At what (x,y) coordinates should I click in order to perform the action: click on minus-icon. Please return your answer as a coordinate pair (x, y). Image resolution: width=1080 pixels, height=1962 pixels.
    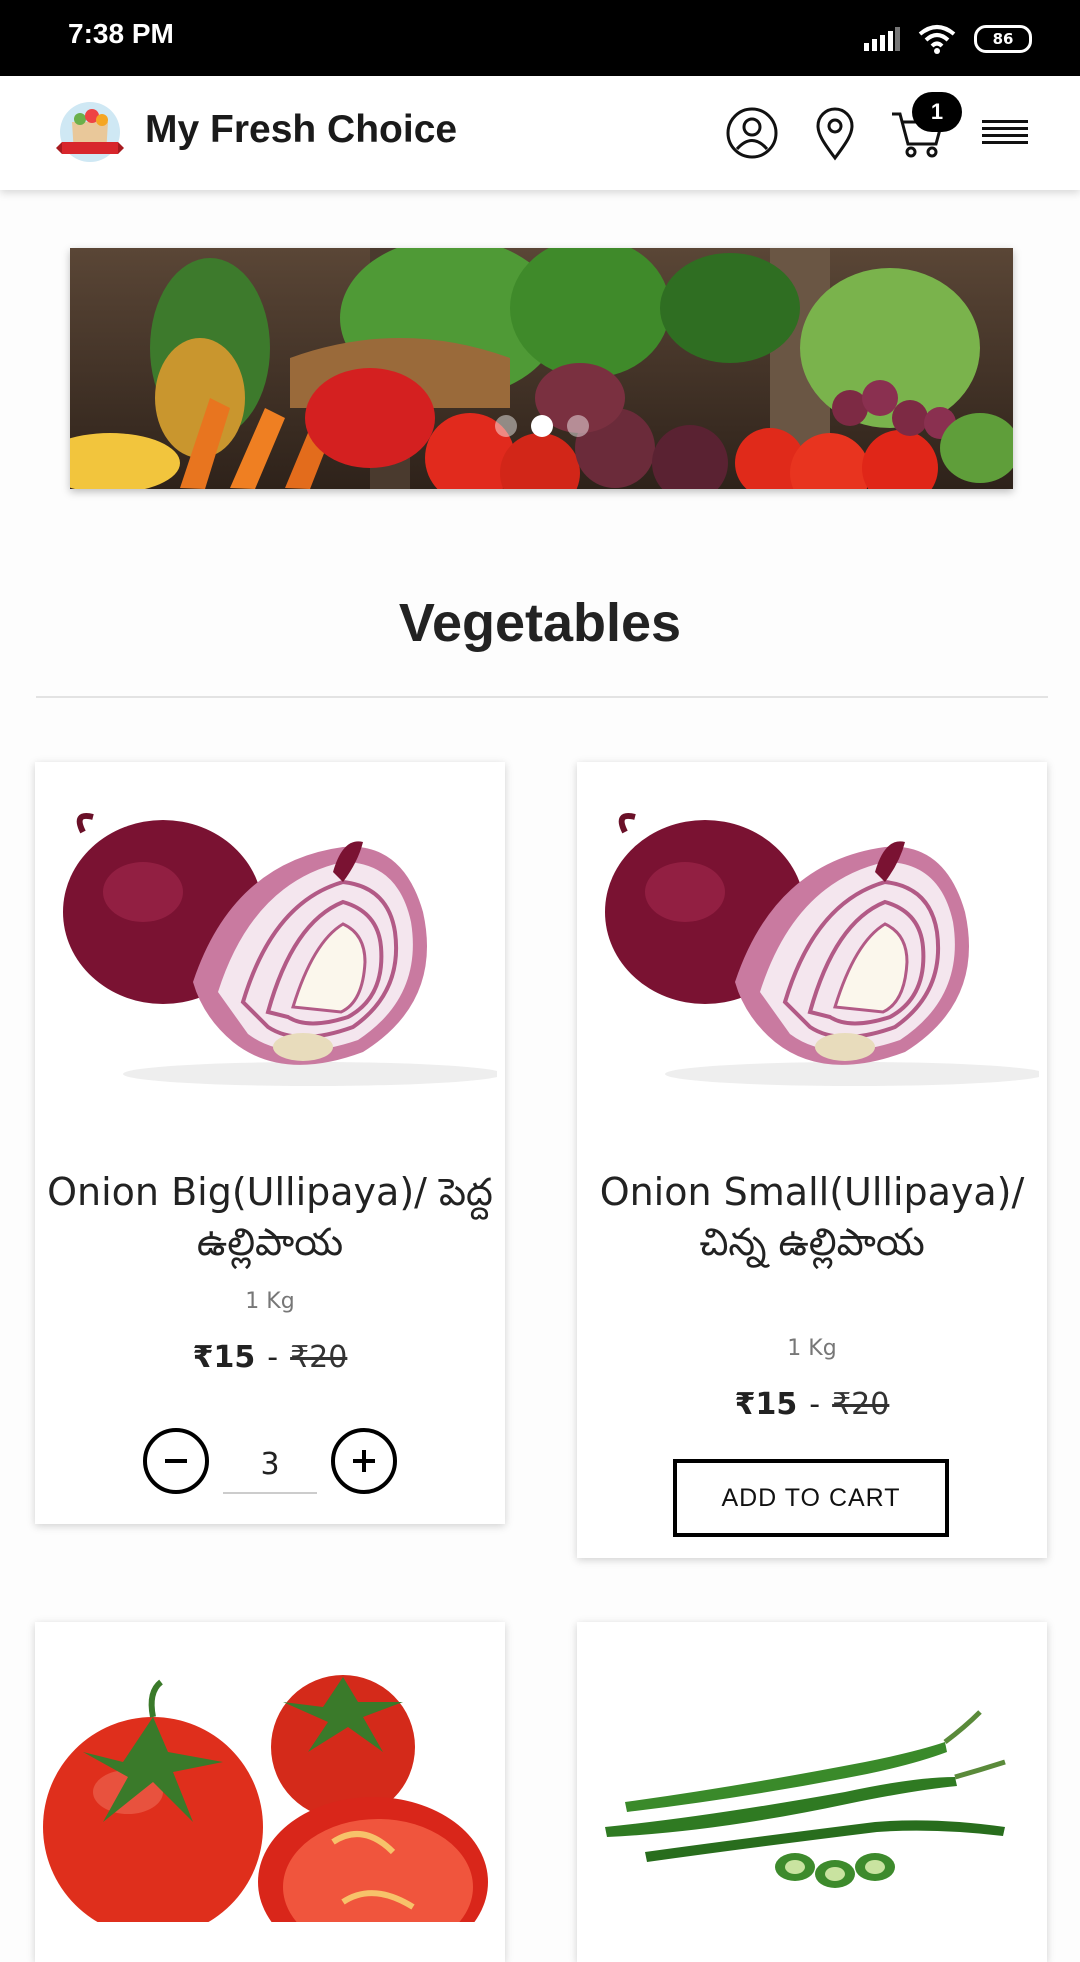
    Looking at the image, I should click on (176, 1461).